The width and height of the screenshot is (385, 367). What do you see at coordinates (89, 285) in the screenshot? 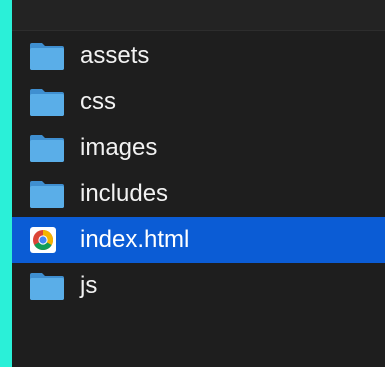
I see `list-item-label: js` at bounding box center [89, 285].